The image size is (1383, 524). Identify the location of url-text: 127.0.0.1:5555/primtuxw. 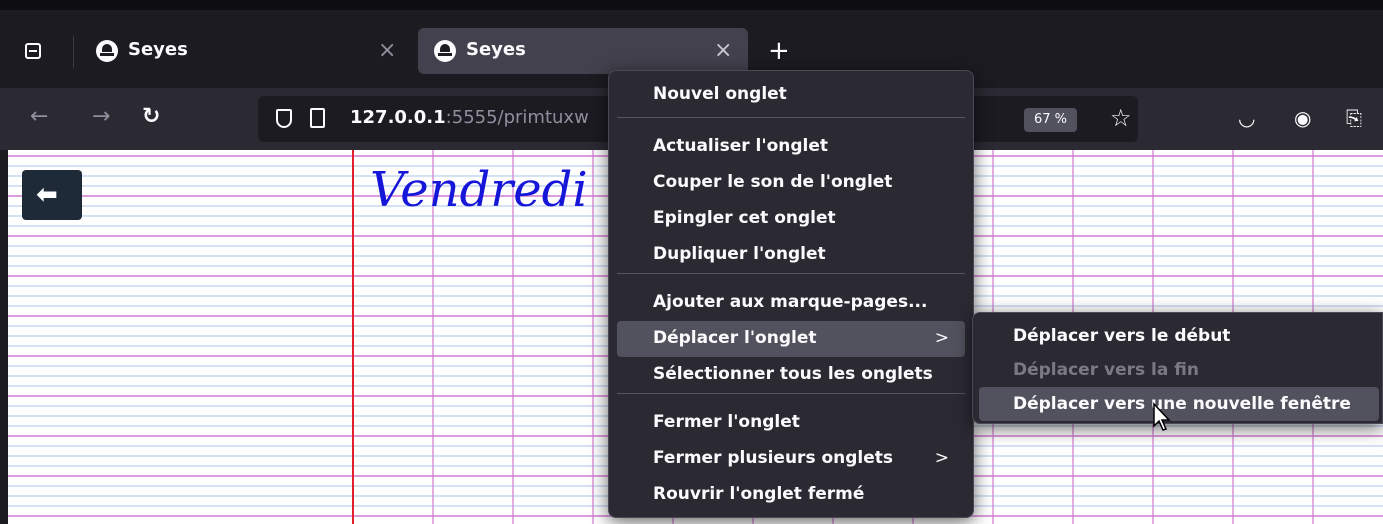
(469, 117).